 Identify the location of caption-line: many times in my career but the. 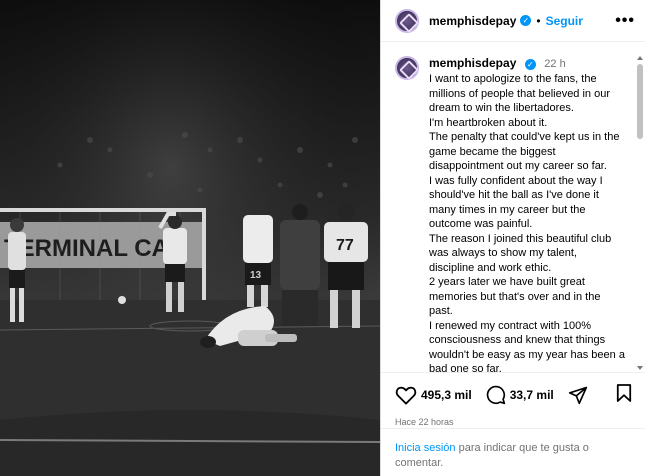
(507, 209).